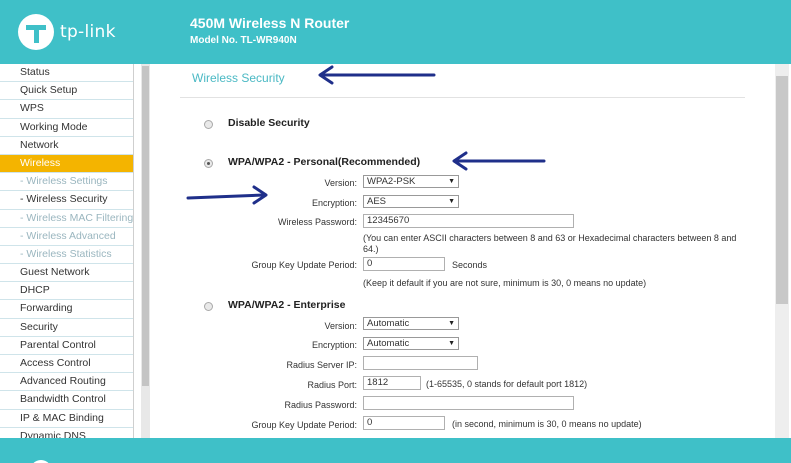 The height and width of the screenshot is (463, 791). What do you see at coordinates (66, 418) in the screenshot?
I see `sidebar-item-ip-mac-binding: IP & MAC Binding` at bounding box center [66, 418].